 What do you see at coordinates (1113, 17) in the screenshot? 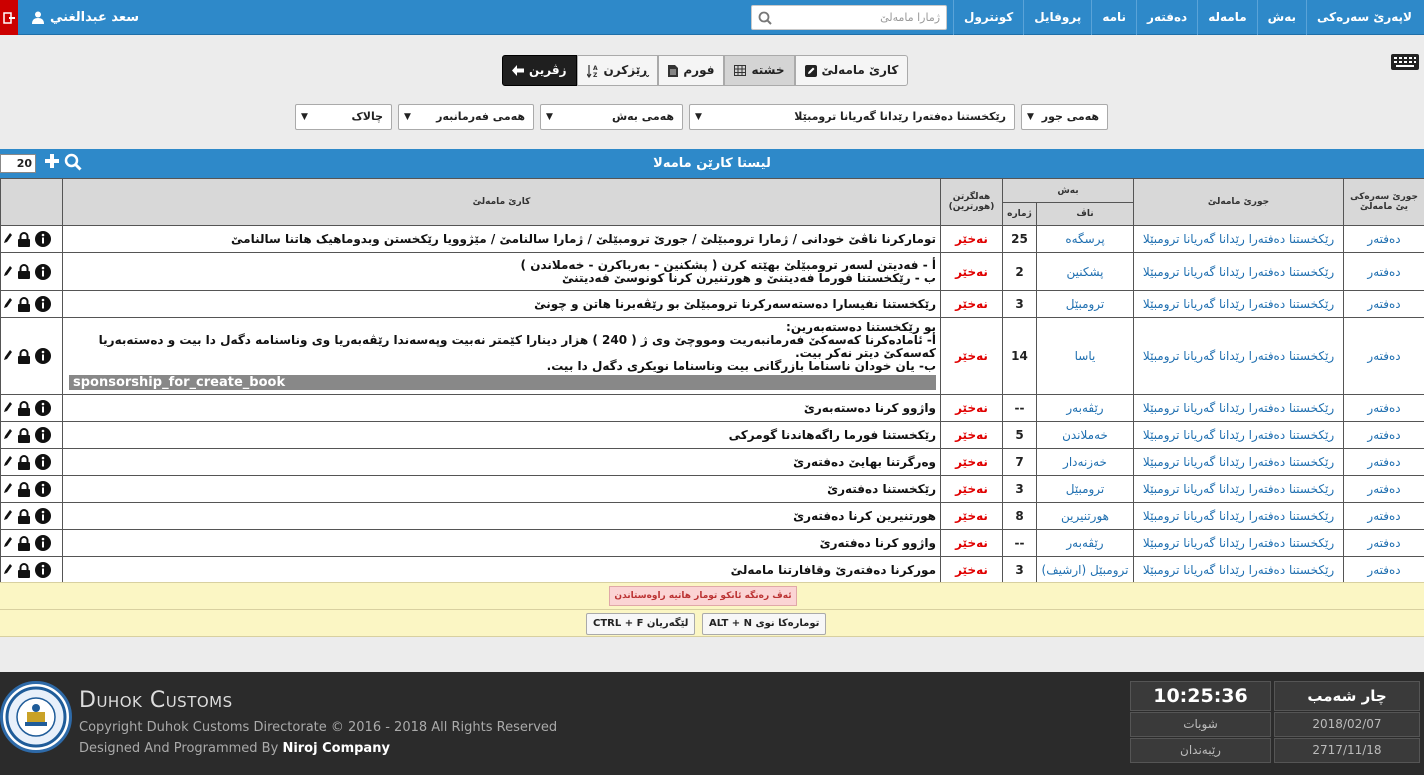
I see `nav-letters: نامە` at bounding box center [1113, 17].